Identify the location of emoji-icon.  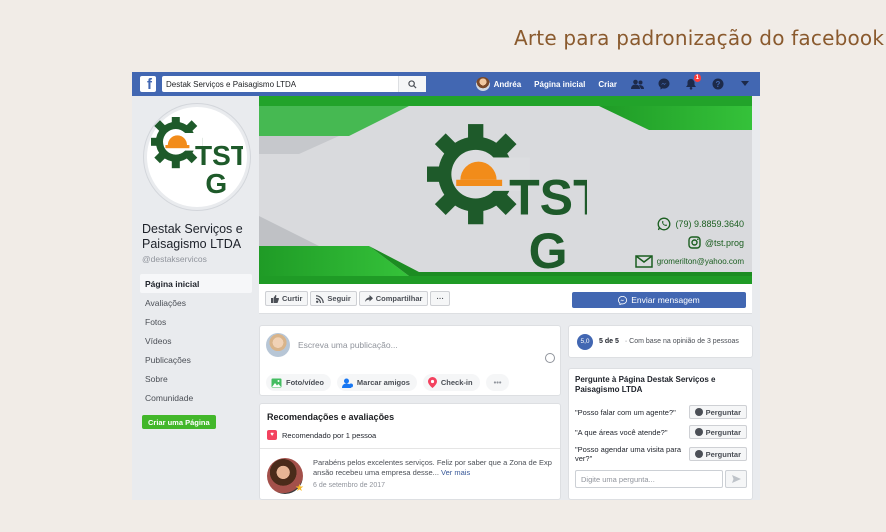
(550, 358).